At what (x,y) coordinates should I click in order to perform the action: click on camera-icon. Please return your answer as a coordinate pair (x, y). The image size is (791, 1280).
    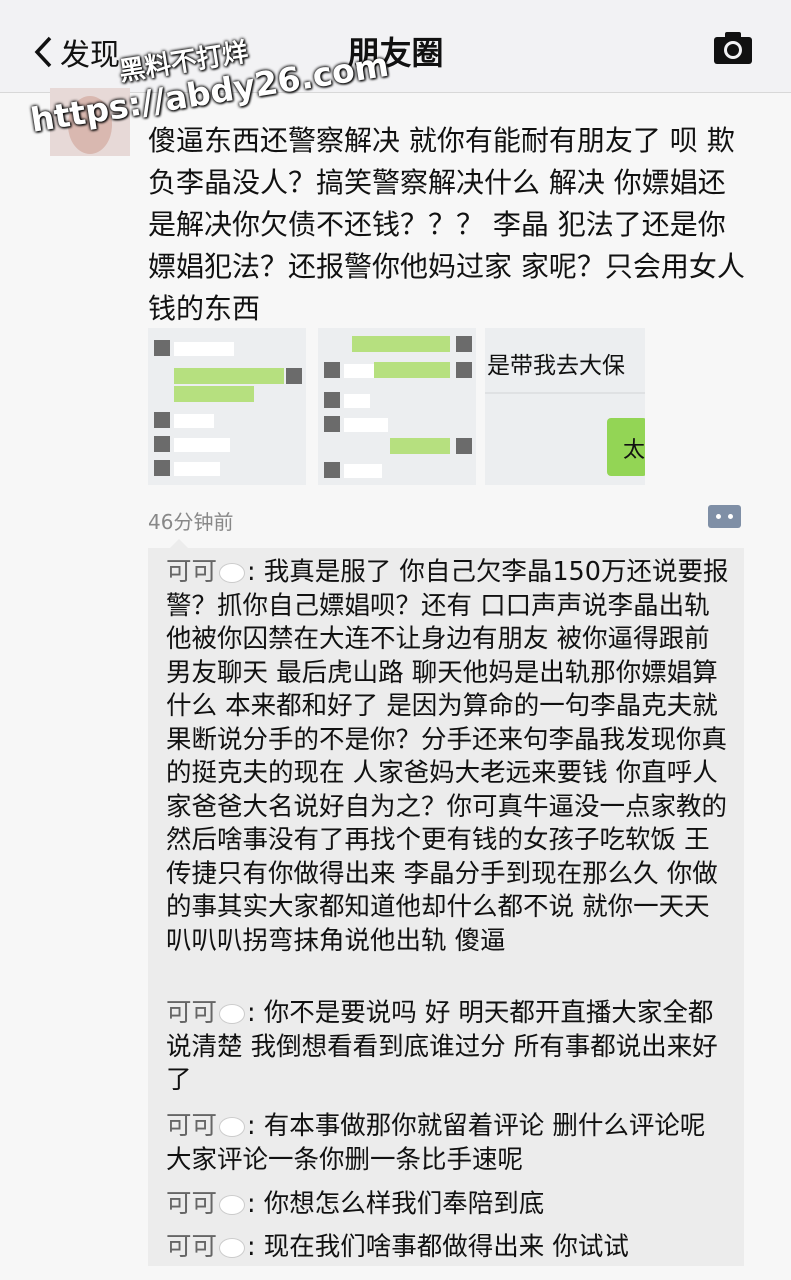
    Looking at the image, I should click on (733, 48).